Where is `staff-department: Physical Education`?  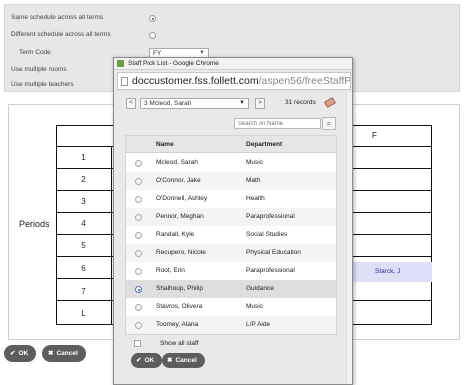
staff-department: Physical Education is located at coordinates (273, 252).